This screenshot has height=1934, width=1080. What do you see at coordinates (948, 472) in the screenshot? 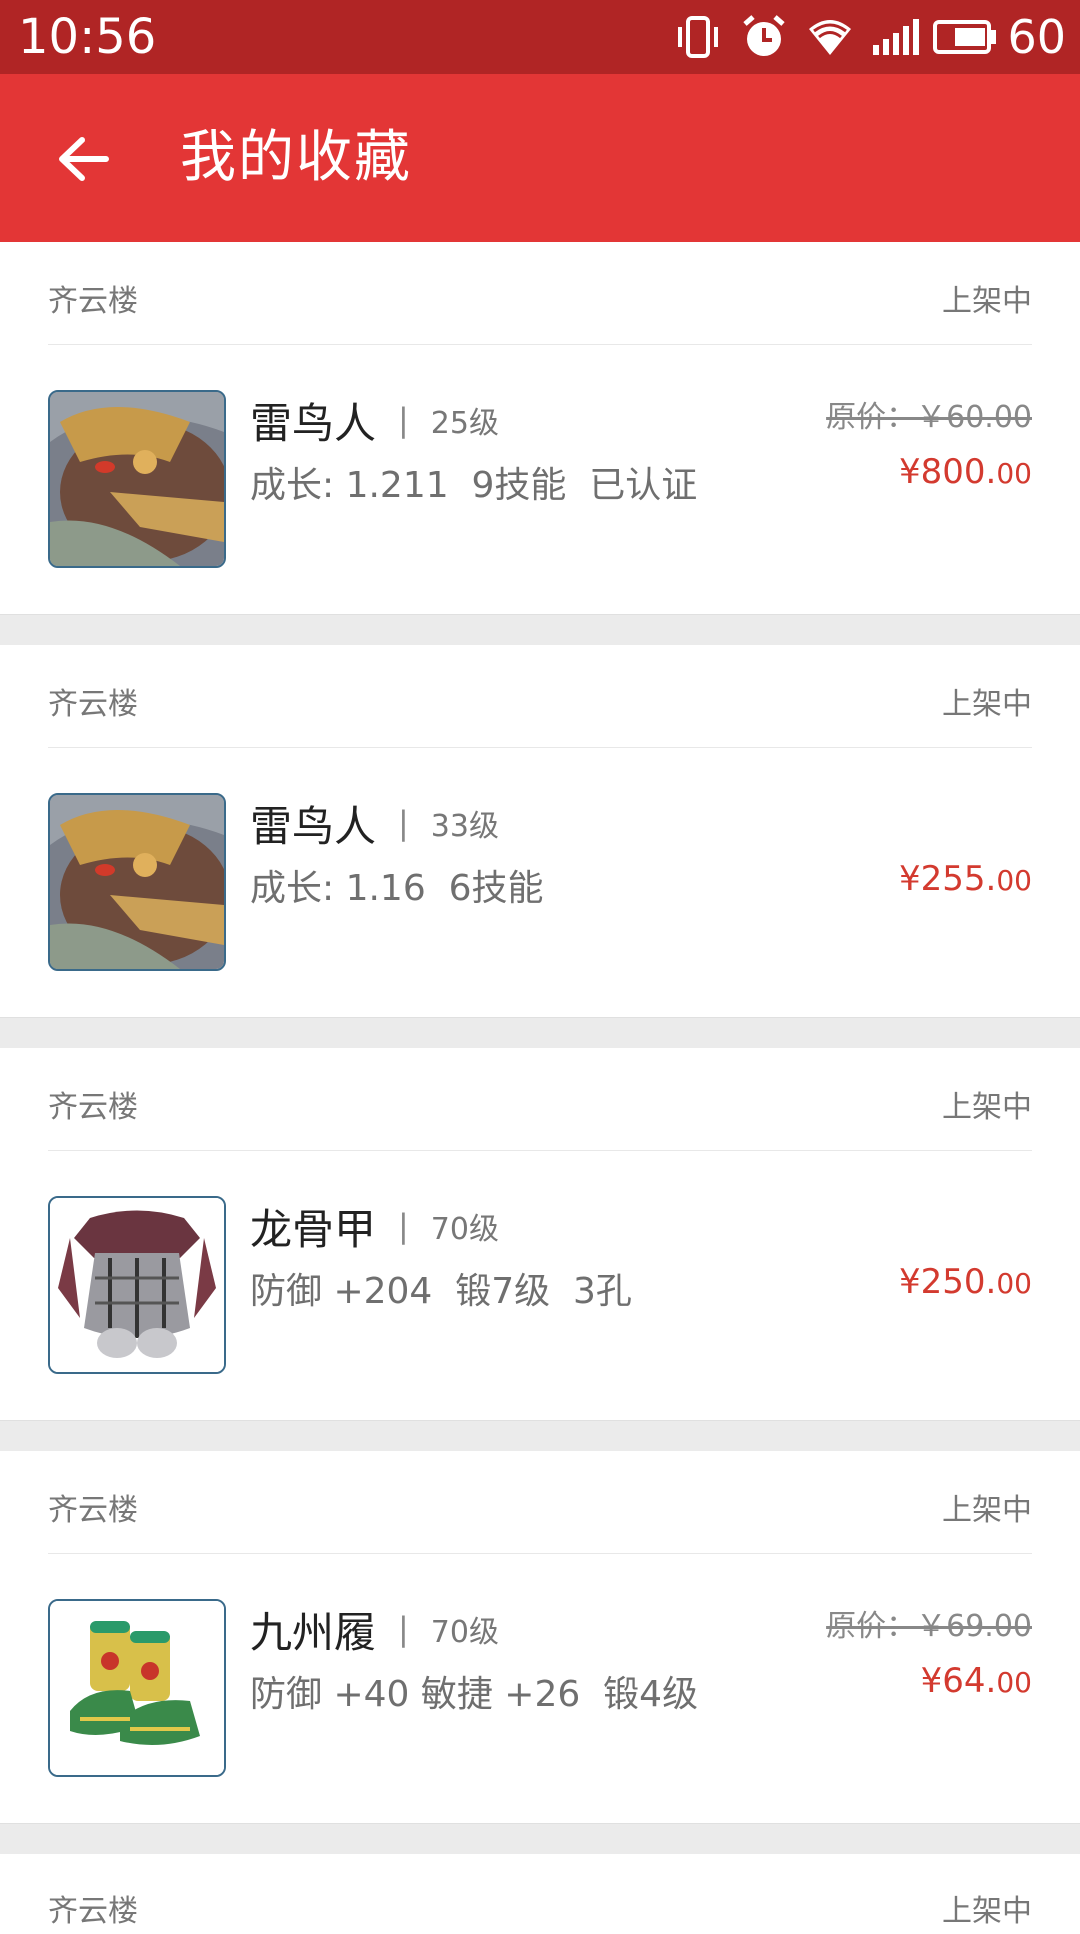
I see `price-main: ¥800.` at bounding box center [948, 472].